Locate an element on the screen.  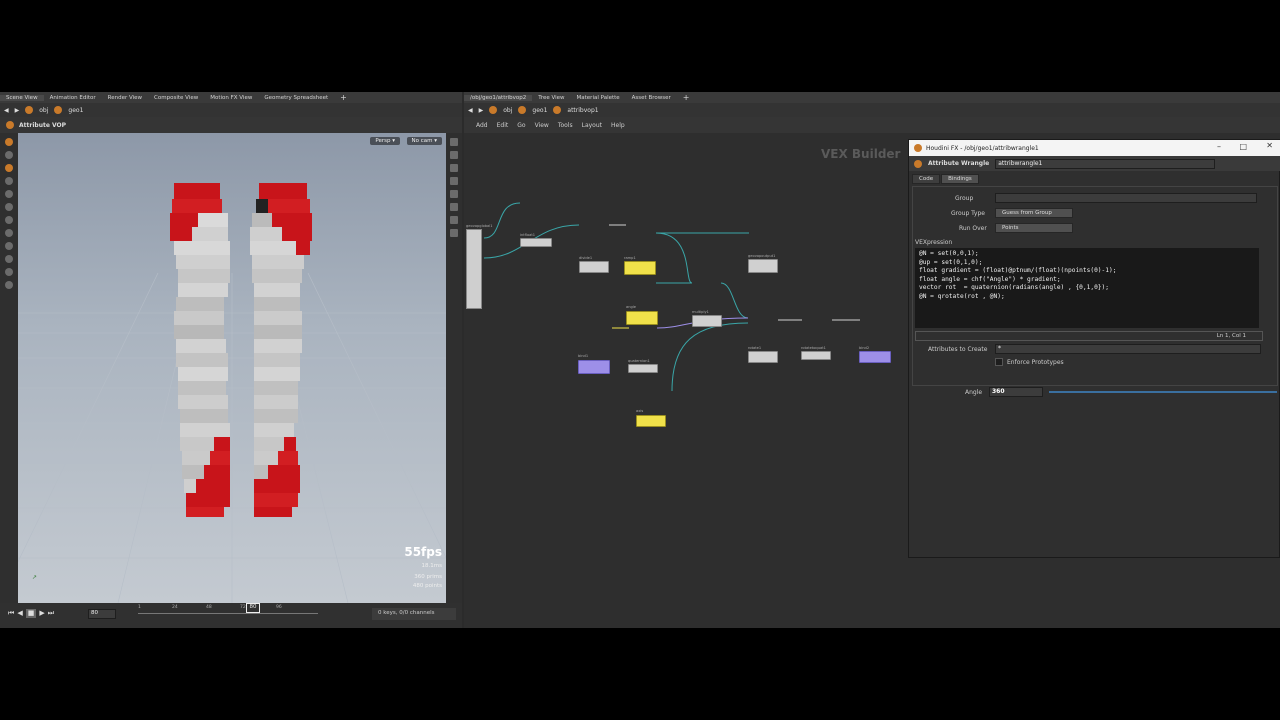
frame-field: 80 is located at coordinates (102, 614).